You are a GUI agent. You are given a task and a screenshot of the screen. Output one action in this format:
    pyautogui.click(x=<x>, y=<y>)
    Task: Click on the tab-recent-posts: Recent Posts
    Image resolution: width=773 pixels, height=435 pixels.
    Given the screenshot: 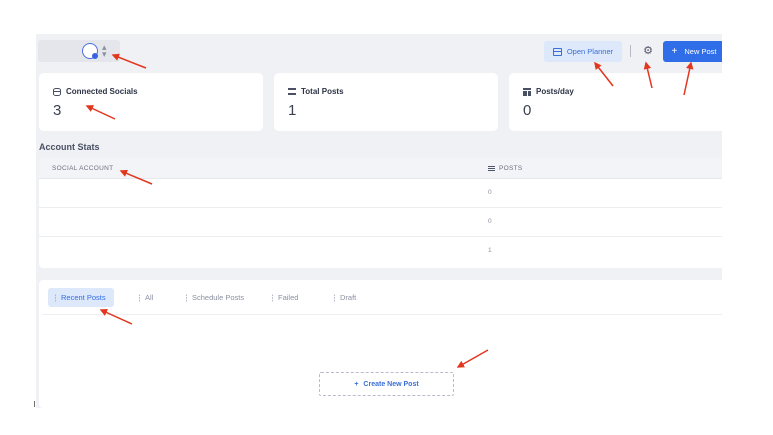 What is the action you would take?
    pyautogui.click(x=81, y=297)
    